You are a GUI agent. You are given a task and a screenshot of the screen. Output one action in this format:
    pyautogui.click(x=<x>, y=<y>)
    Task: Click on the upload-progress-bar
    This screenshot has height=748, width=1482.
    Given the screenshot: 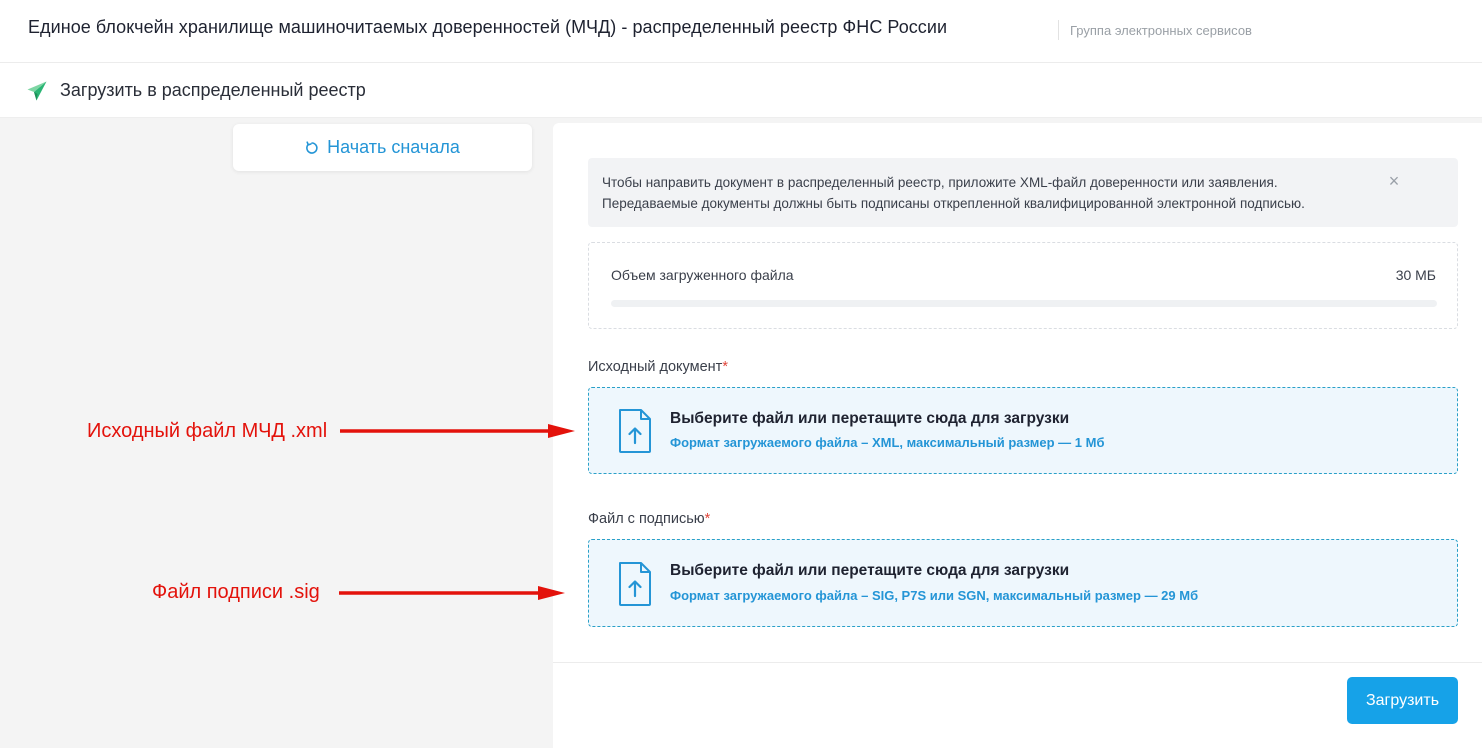 What is the action you would take?
    pyautogui.click(x=1024, y=303)
    